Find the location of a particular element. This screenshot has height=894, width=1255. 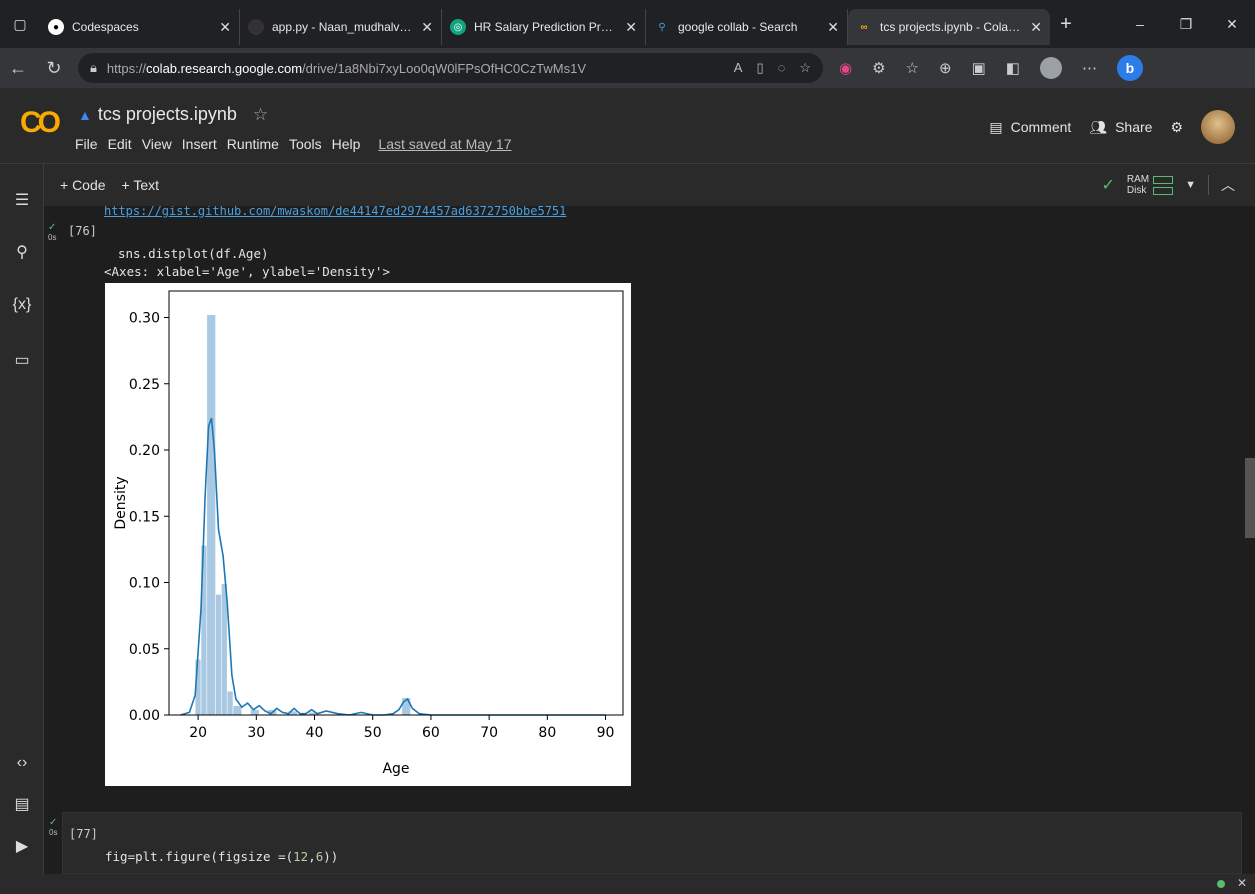

chevron-down-icon: ▼ is located at coordinates (1190, 185).